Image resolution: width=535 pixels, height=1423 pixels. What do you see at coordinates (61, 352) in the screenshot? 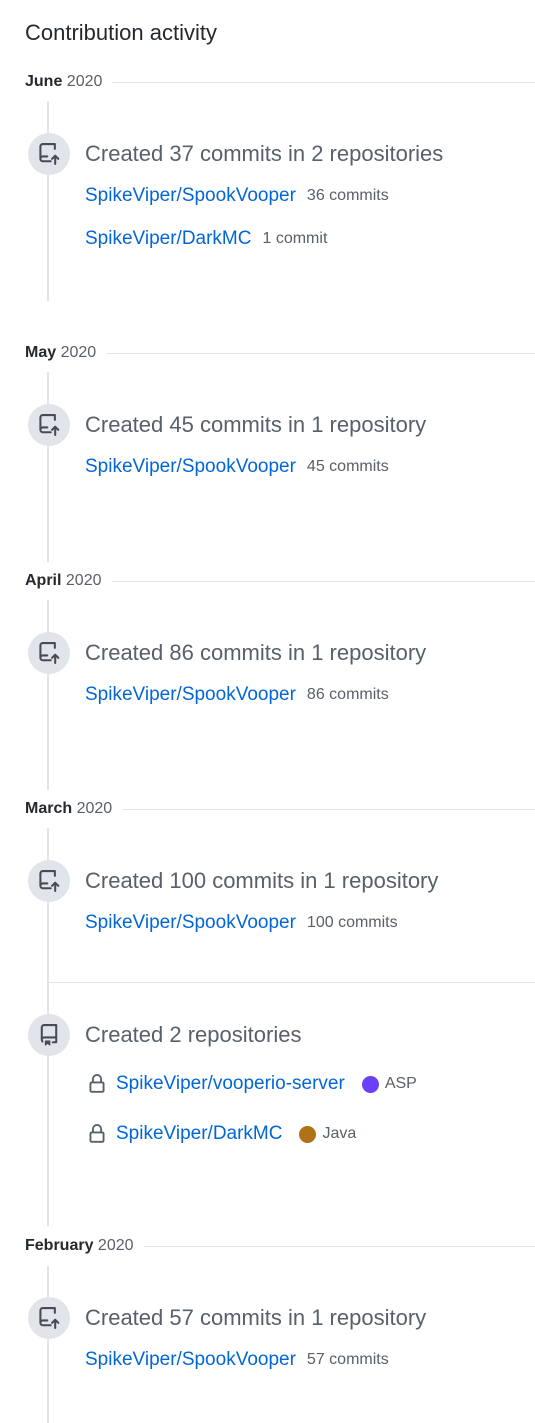
I see `month-label: May 2020` at bounding box center [61, 352].